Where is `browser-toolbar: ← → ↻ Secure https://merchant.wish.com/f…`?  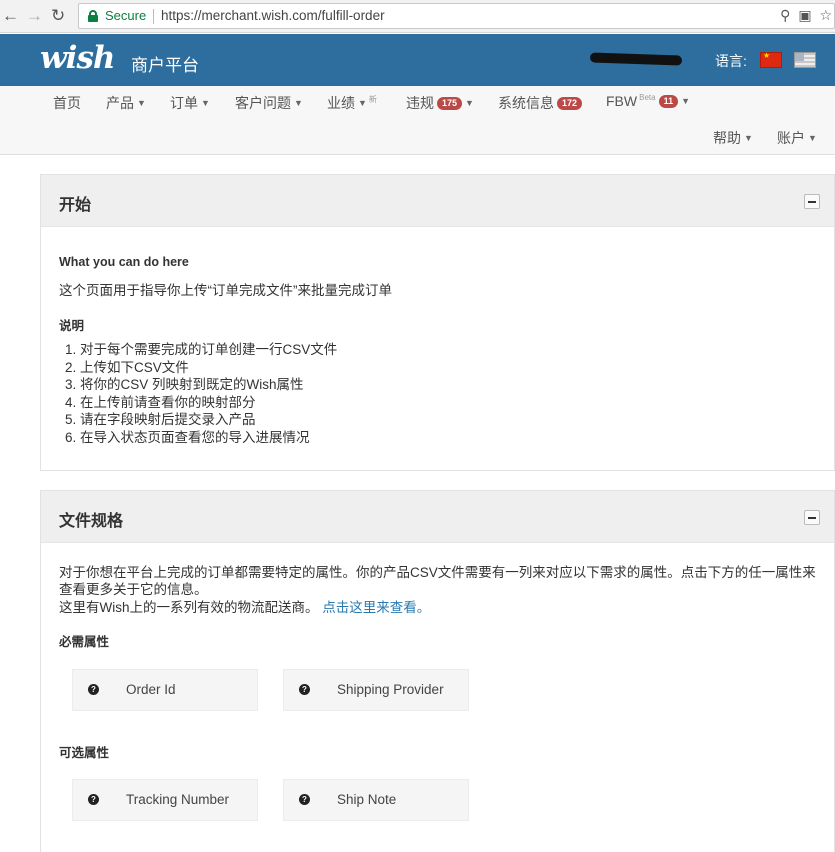
browser-toolbar: ← → ↻ Secure https://merchant.wish.com/f… is located at coordinates (417, 16).